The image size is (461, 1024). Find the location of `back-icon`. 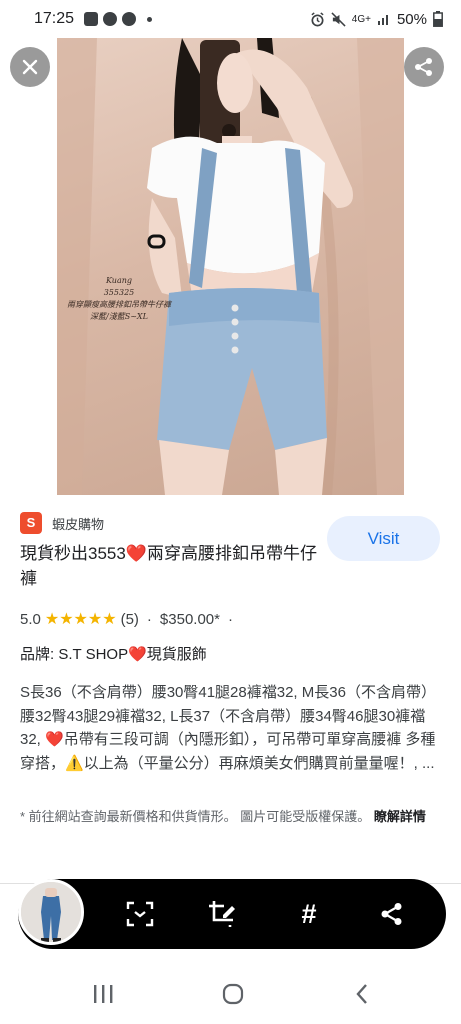

back-icon is located at coordinates (361, 994).